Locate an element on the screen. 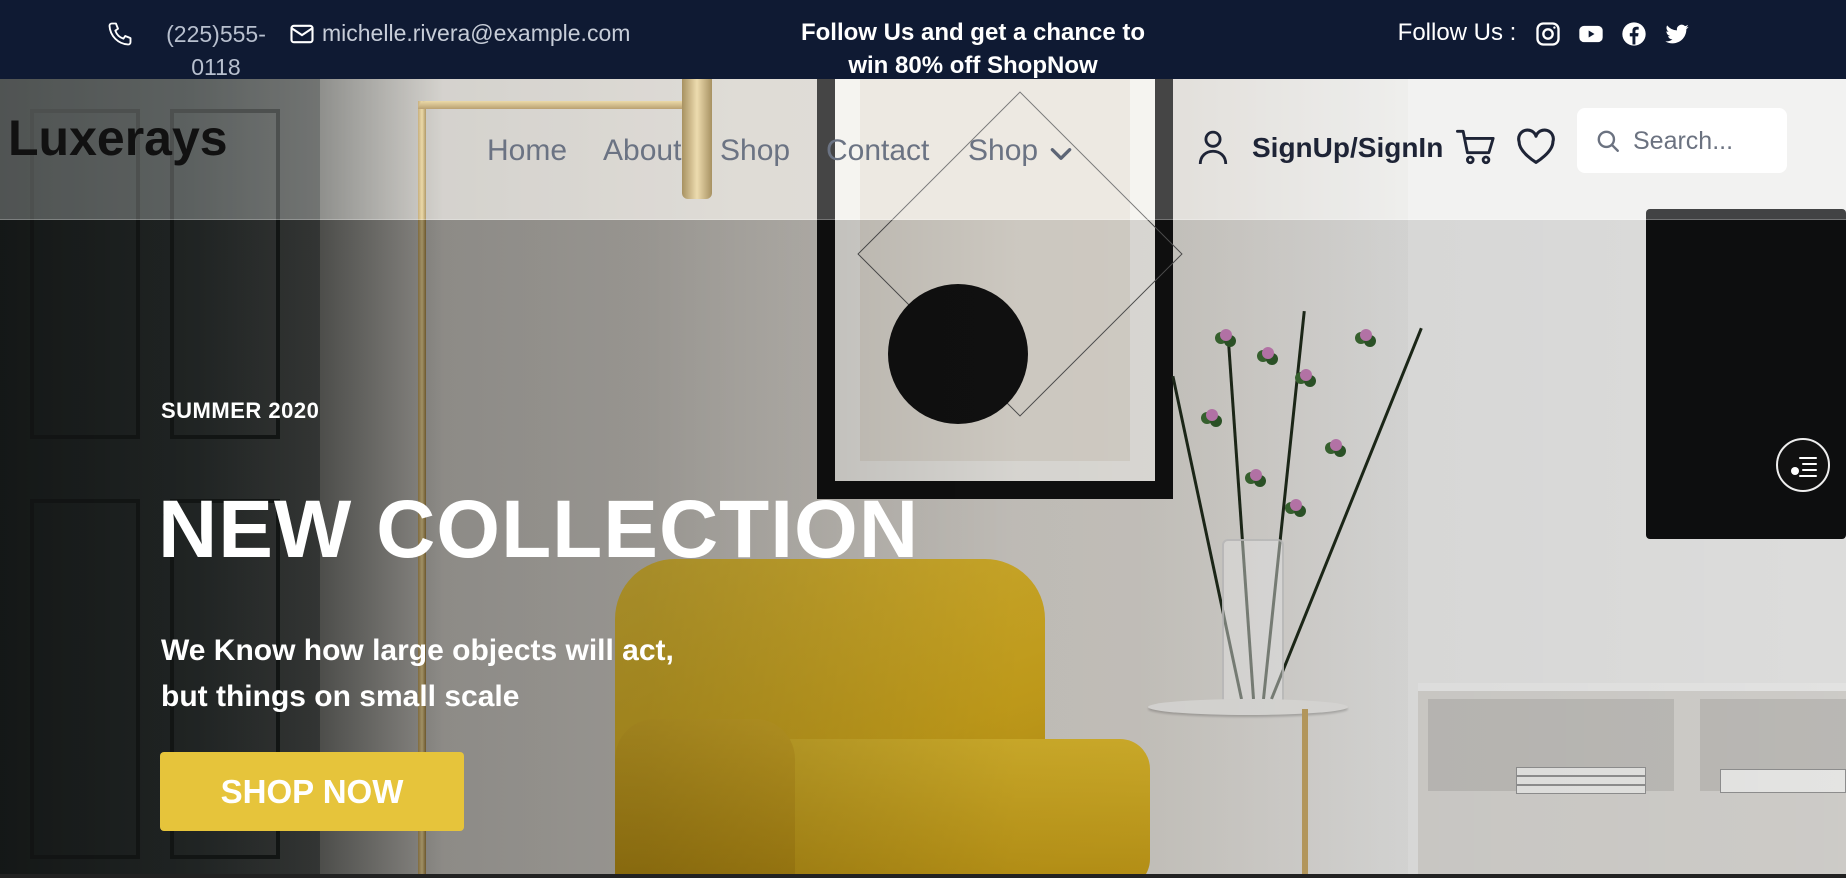 The image size is (1846, 878). mail-icon is located at coordinates (302, 34).